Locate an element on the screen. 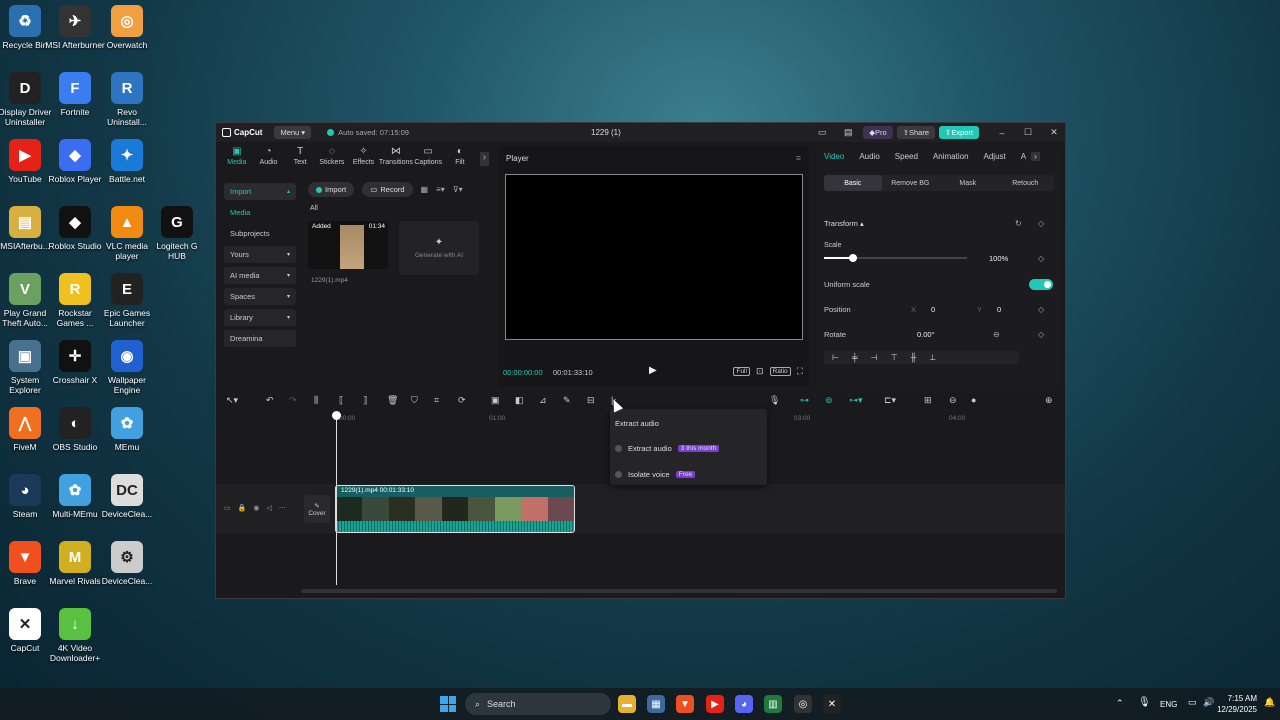 The width and height of the screenshot is (1280, 720). pos-x-input: 0 is located at coordinates (954, 309).